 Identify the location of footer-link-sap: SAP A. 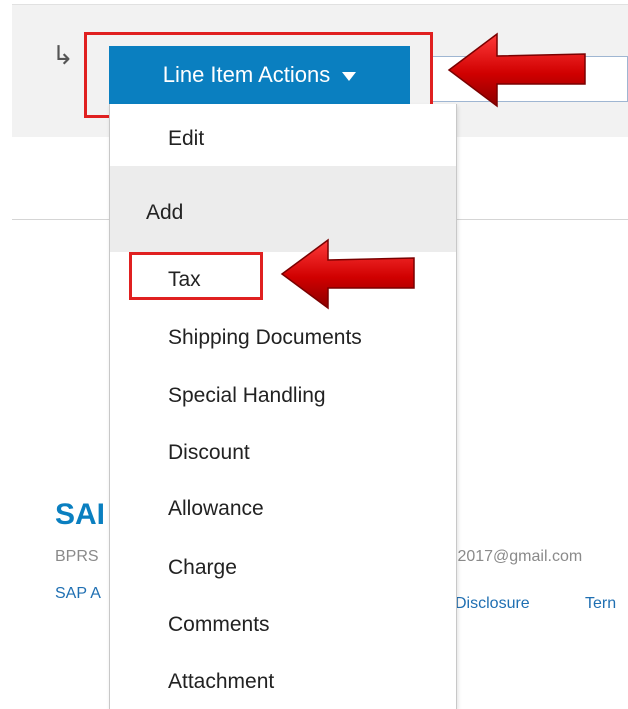
(78, 594).